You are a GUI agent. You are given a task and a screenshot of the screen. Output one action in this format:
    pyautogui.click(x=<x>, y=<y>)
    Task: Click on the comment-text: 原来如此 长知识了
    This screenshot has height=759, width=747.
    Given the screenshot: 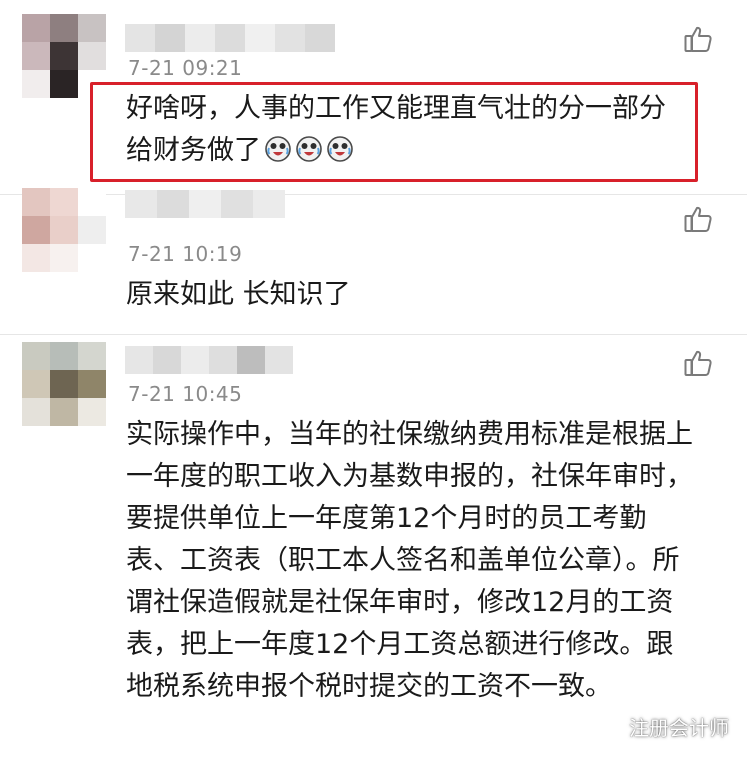 What is the action you would take?
    pyautogui.click(x=238, y=294)
    